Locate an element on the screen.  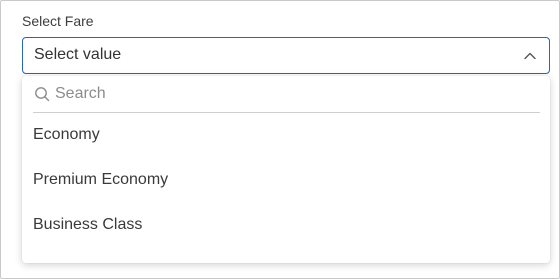
search-row is located at coordinates (286, 94).